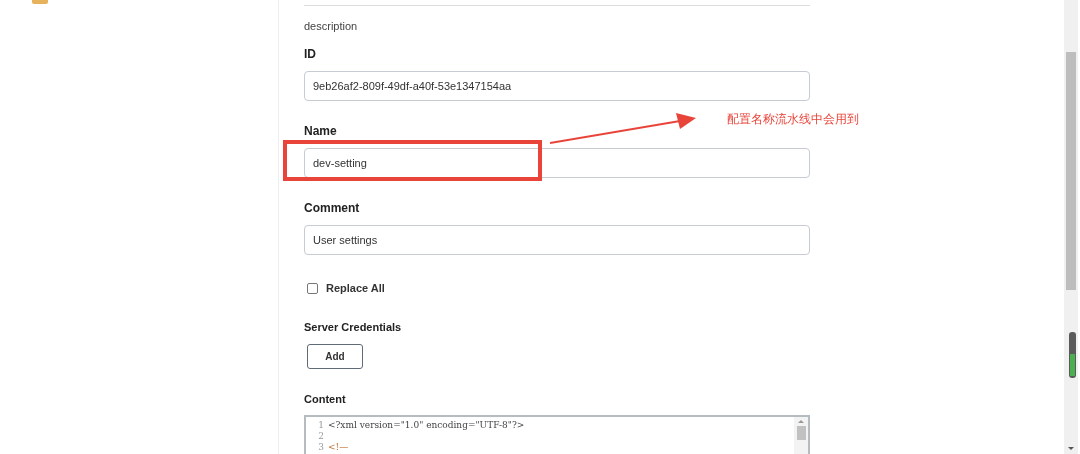  I want to click on arrow-icon, so click(623, 128).